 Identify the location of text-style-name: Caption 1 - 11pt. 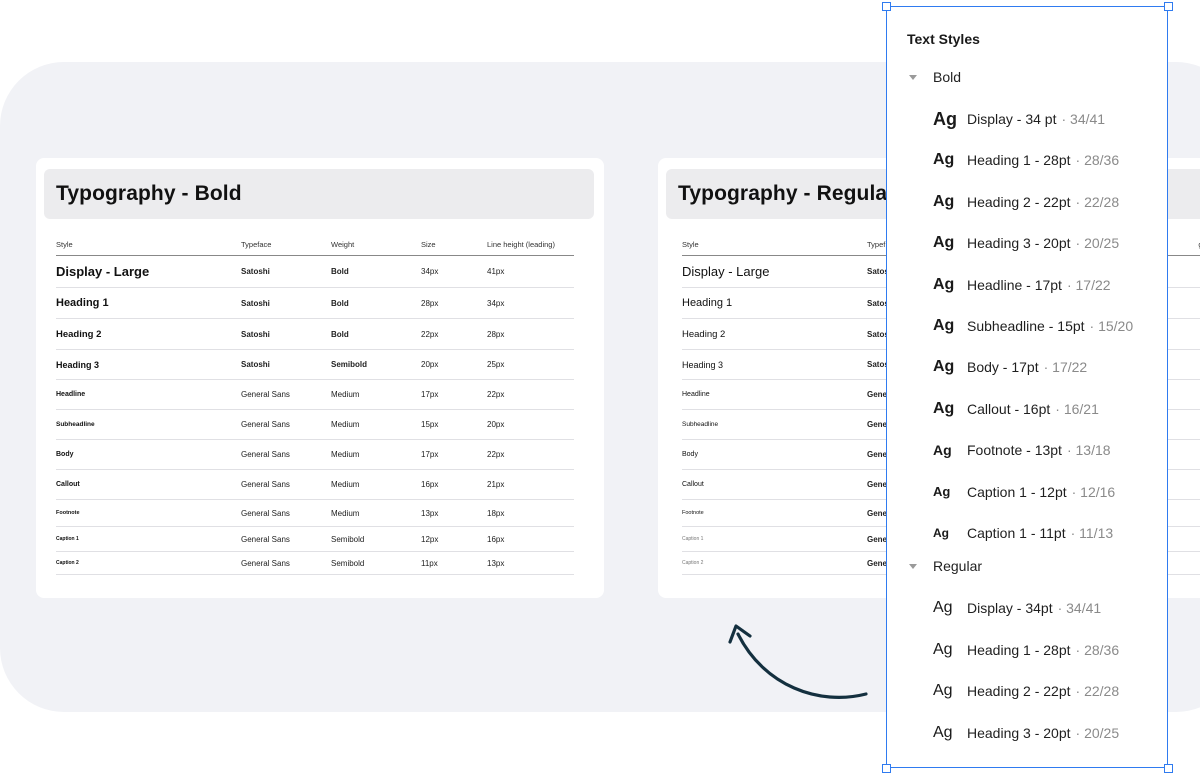
(1016, 533).